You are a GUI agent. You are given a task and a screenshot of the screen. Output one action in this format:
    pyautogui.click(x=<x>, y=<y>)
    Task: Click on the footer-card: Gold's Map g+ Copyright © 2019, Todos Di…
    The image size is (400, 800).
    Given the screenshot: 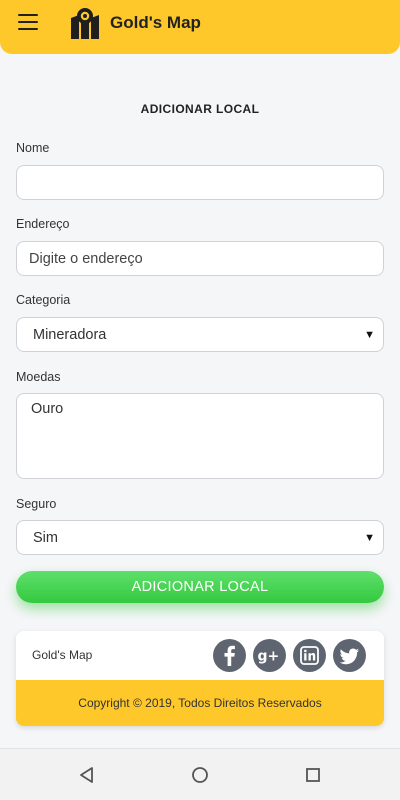 What is the action you would take?
    pyautogui.click(x=200, y=678)
    